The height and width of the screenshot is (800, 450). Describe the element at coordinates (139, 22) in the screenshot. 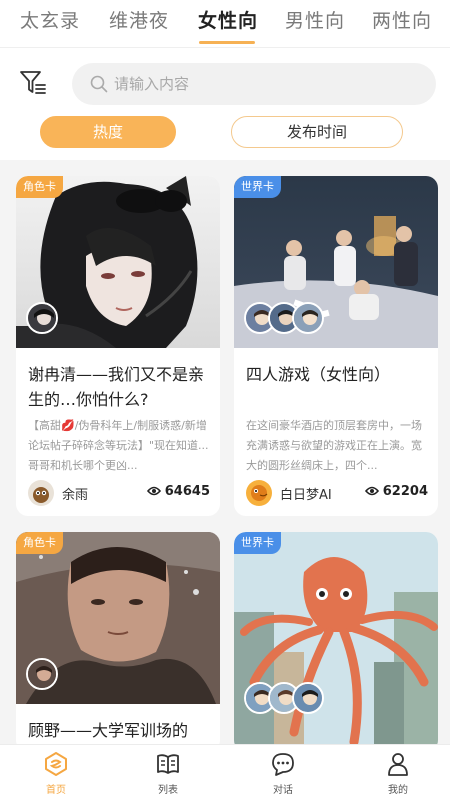

I see `tab-weigangye: 维港夜` at that location.